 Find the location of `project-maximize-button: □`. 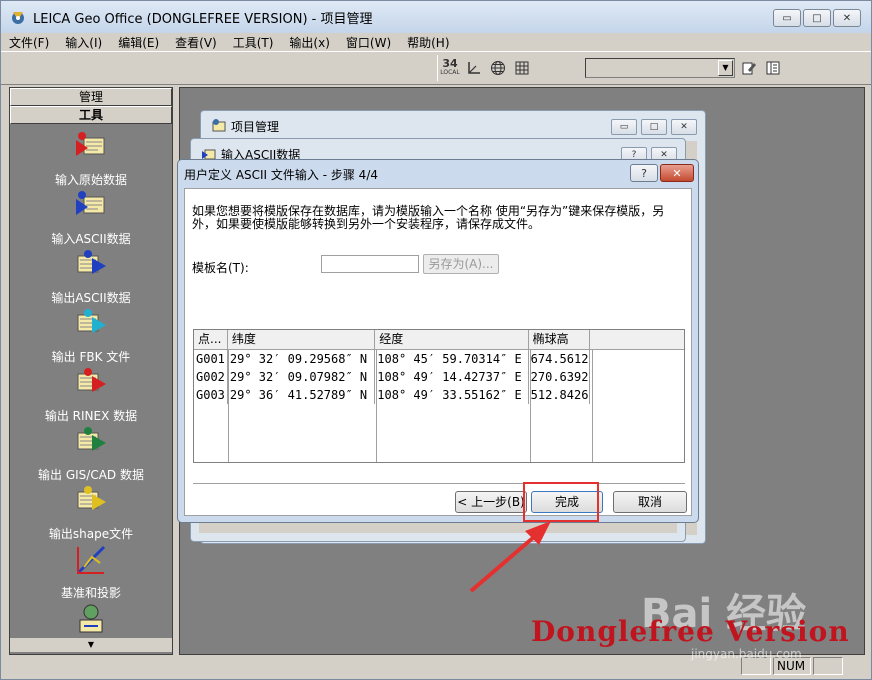

project-maximize-button: □ is located at coordinates (654, 127).